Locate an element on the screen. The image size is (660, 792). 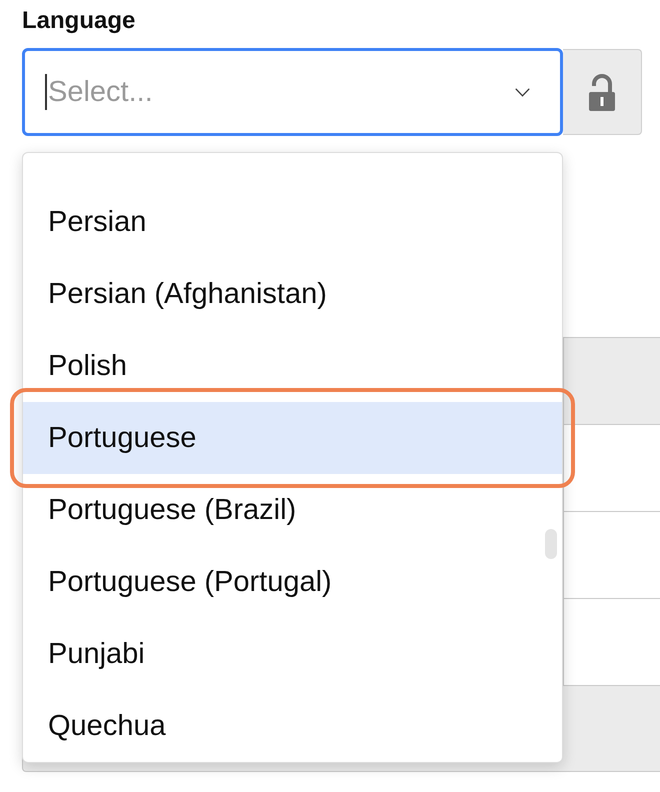
dropdown-option: Polish is located at coordinates (292, 366).